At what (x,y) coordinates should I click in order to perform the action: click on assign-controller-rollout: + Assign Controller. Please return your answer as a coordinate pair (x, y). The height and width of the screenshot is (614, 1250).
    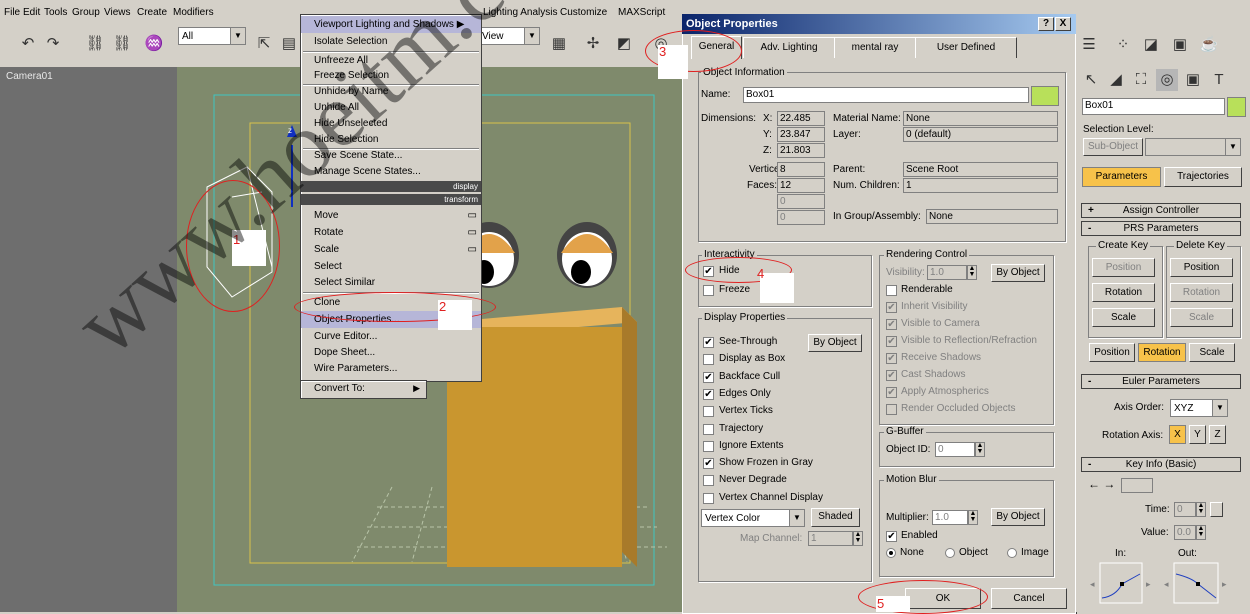
    Looking at the image, I should click on (1161, 210).